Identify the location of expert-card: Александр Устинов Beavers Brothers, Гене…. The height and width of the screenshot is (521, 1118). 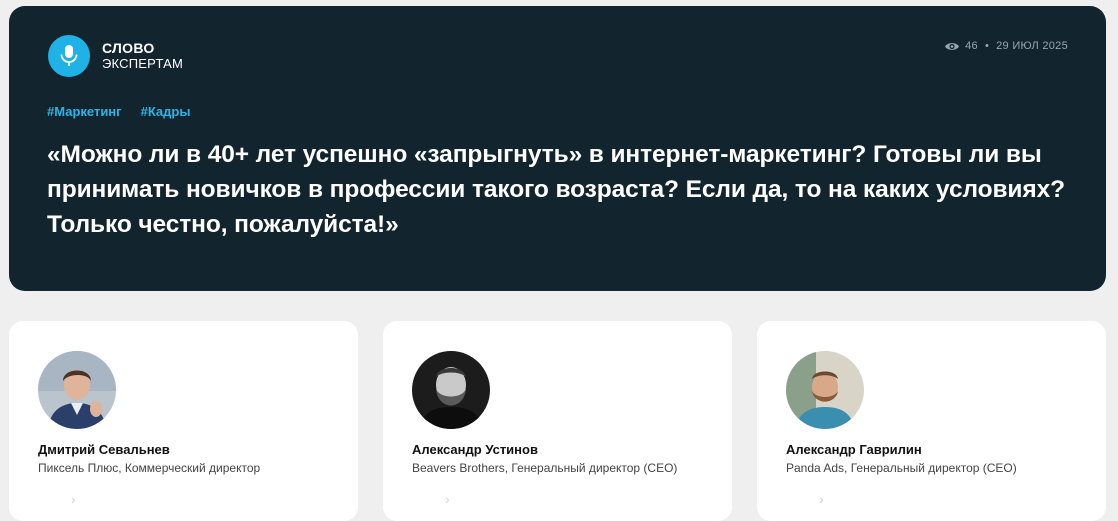
(557, 421).